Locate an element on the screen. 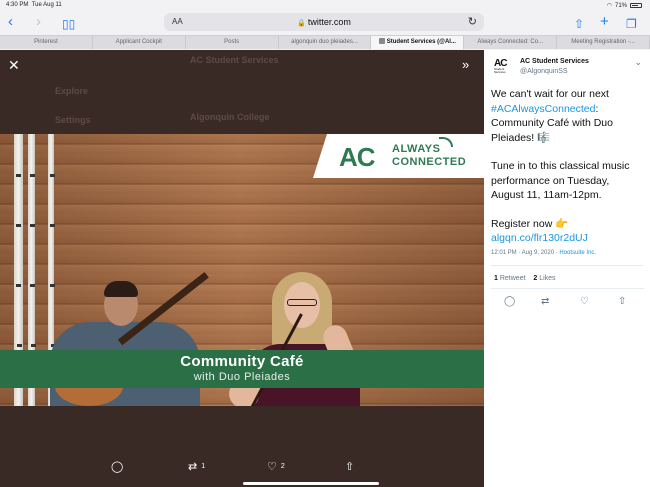 The width and height of the screenshot is (650, 487). back-icon: ‹ is located at coordinates (10, 22).